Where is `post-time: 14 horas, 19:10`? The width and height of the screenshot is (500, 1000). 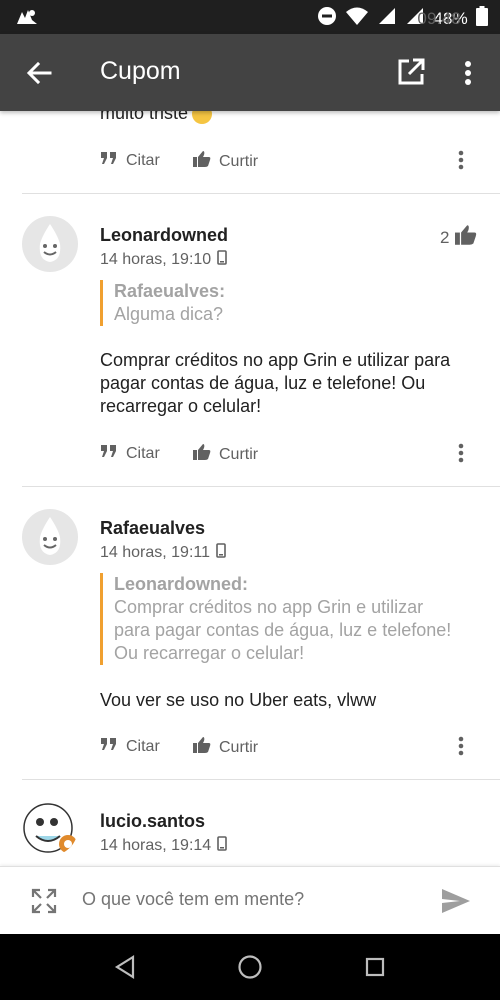
post-time: 14 horas, 19:10 is located at coordinates (164, 260).